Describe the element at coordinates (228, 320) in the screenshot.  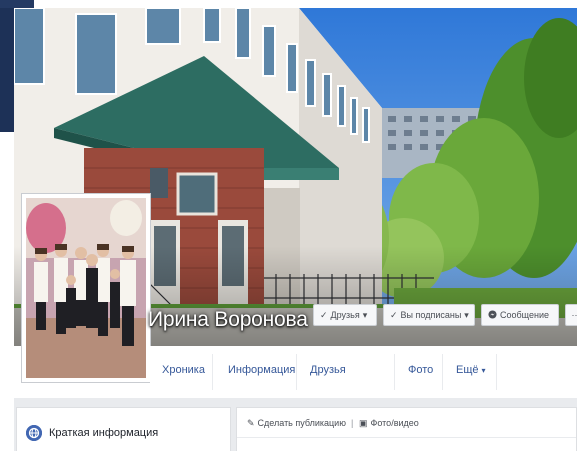
I see `profile-name: Ирина Воронова` at that location.